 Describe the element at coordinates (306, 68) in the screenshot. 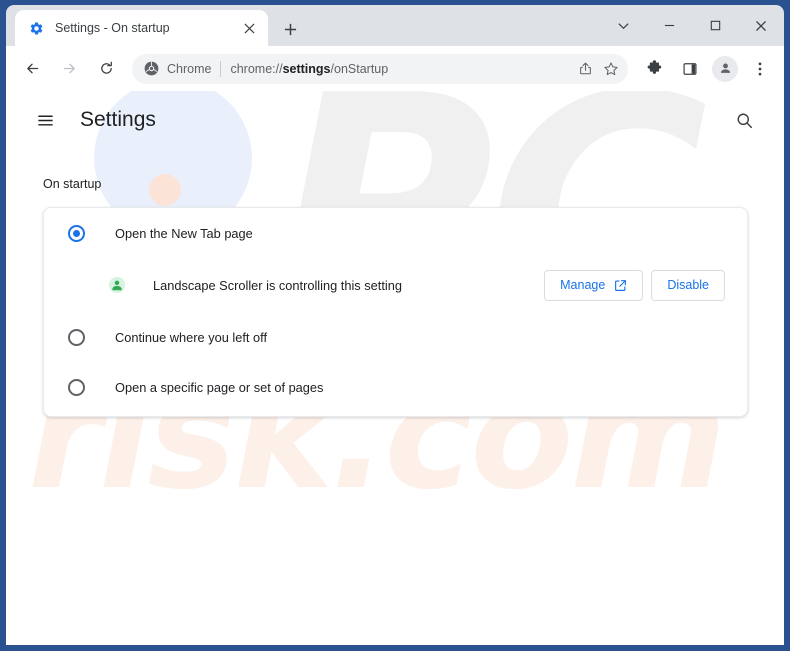

I see `url-bold-part: settings` at that location.